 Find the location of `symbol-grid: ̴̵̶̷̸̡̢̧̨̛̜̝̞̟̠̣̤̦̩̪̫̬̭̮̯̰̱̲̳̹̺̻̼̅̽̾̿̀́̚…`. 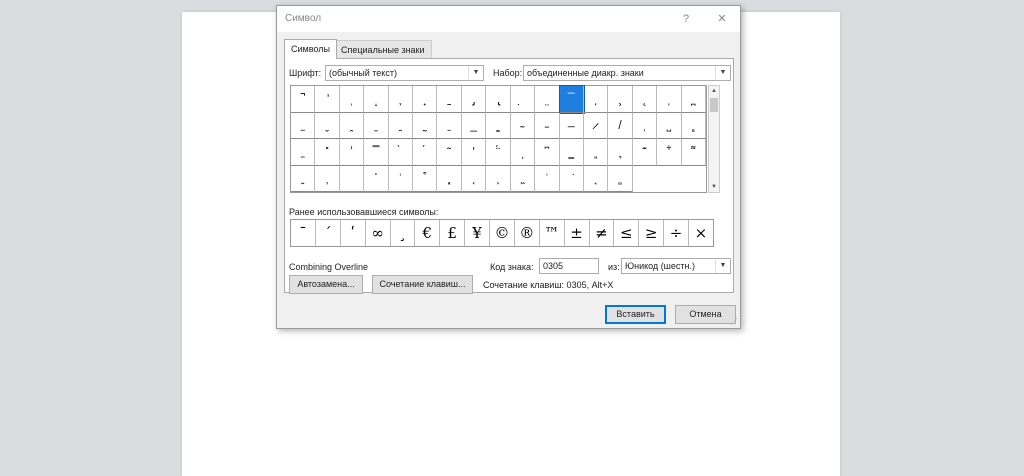

symbol-grid: ̴̵̶̷̸̡̢̧̨̛̜̝̞̟̠̣̤̦̩̪̫̬̭̮̯̰̱̲̳̹̺̻̼̅̽̾̿̀́̚… is located at coordinates (498, 139).